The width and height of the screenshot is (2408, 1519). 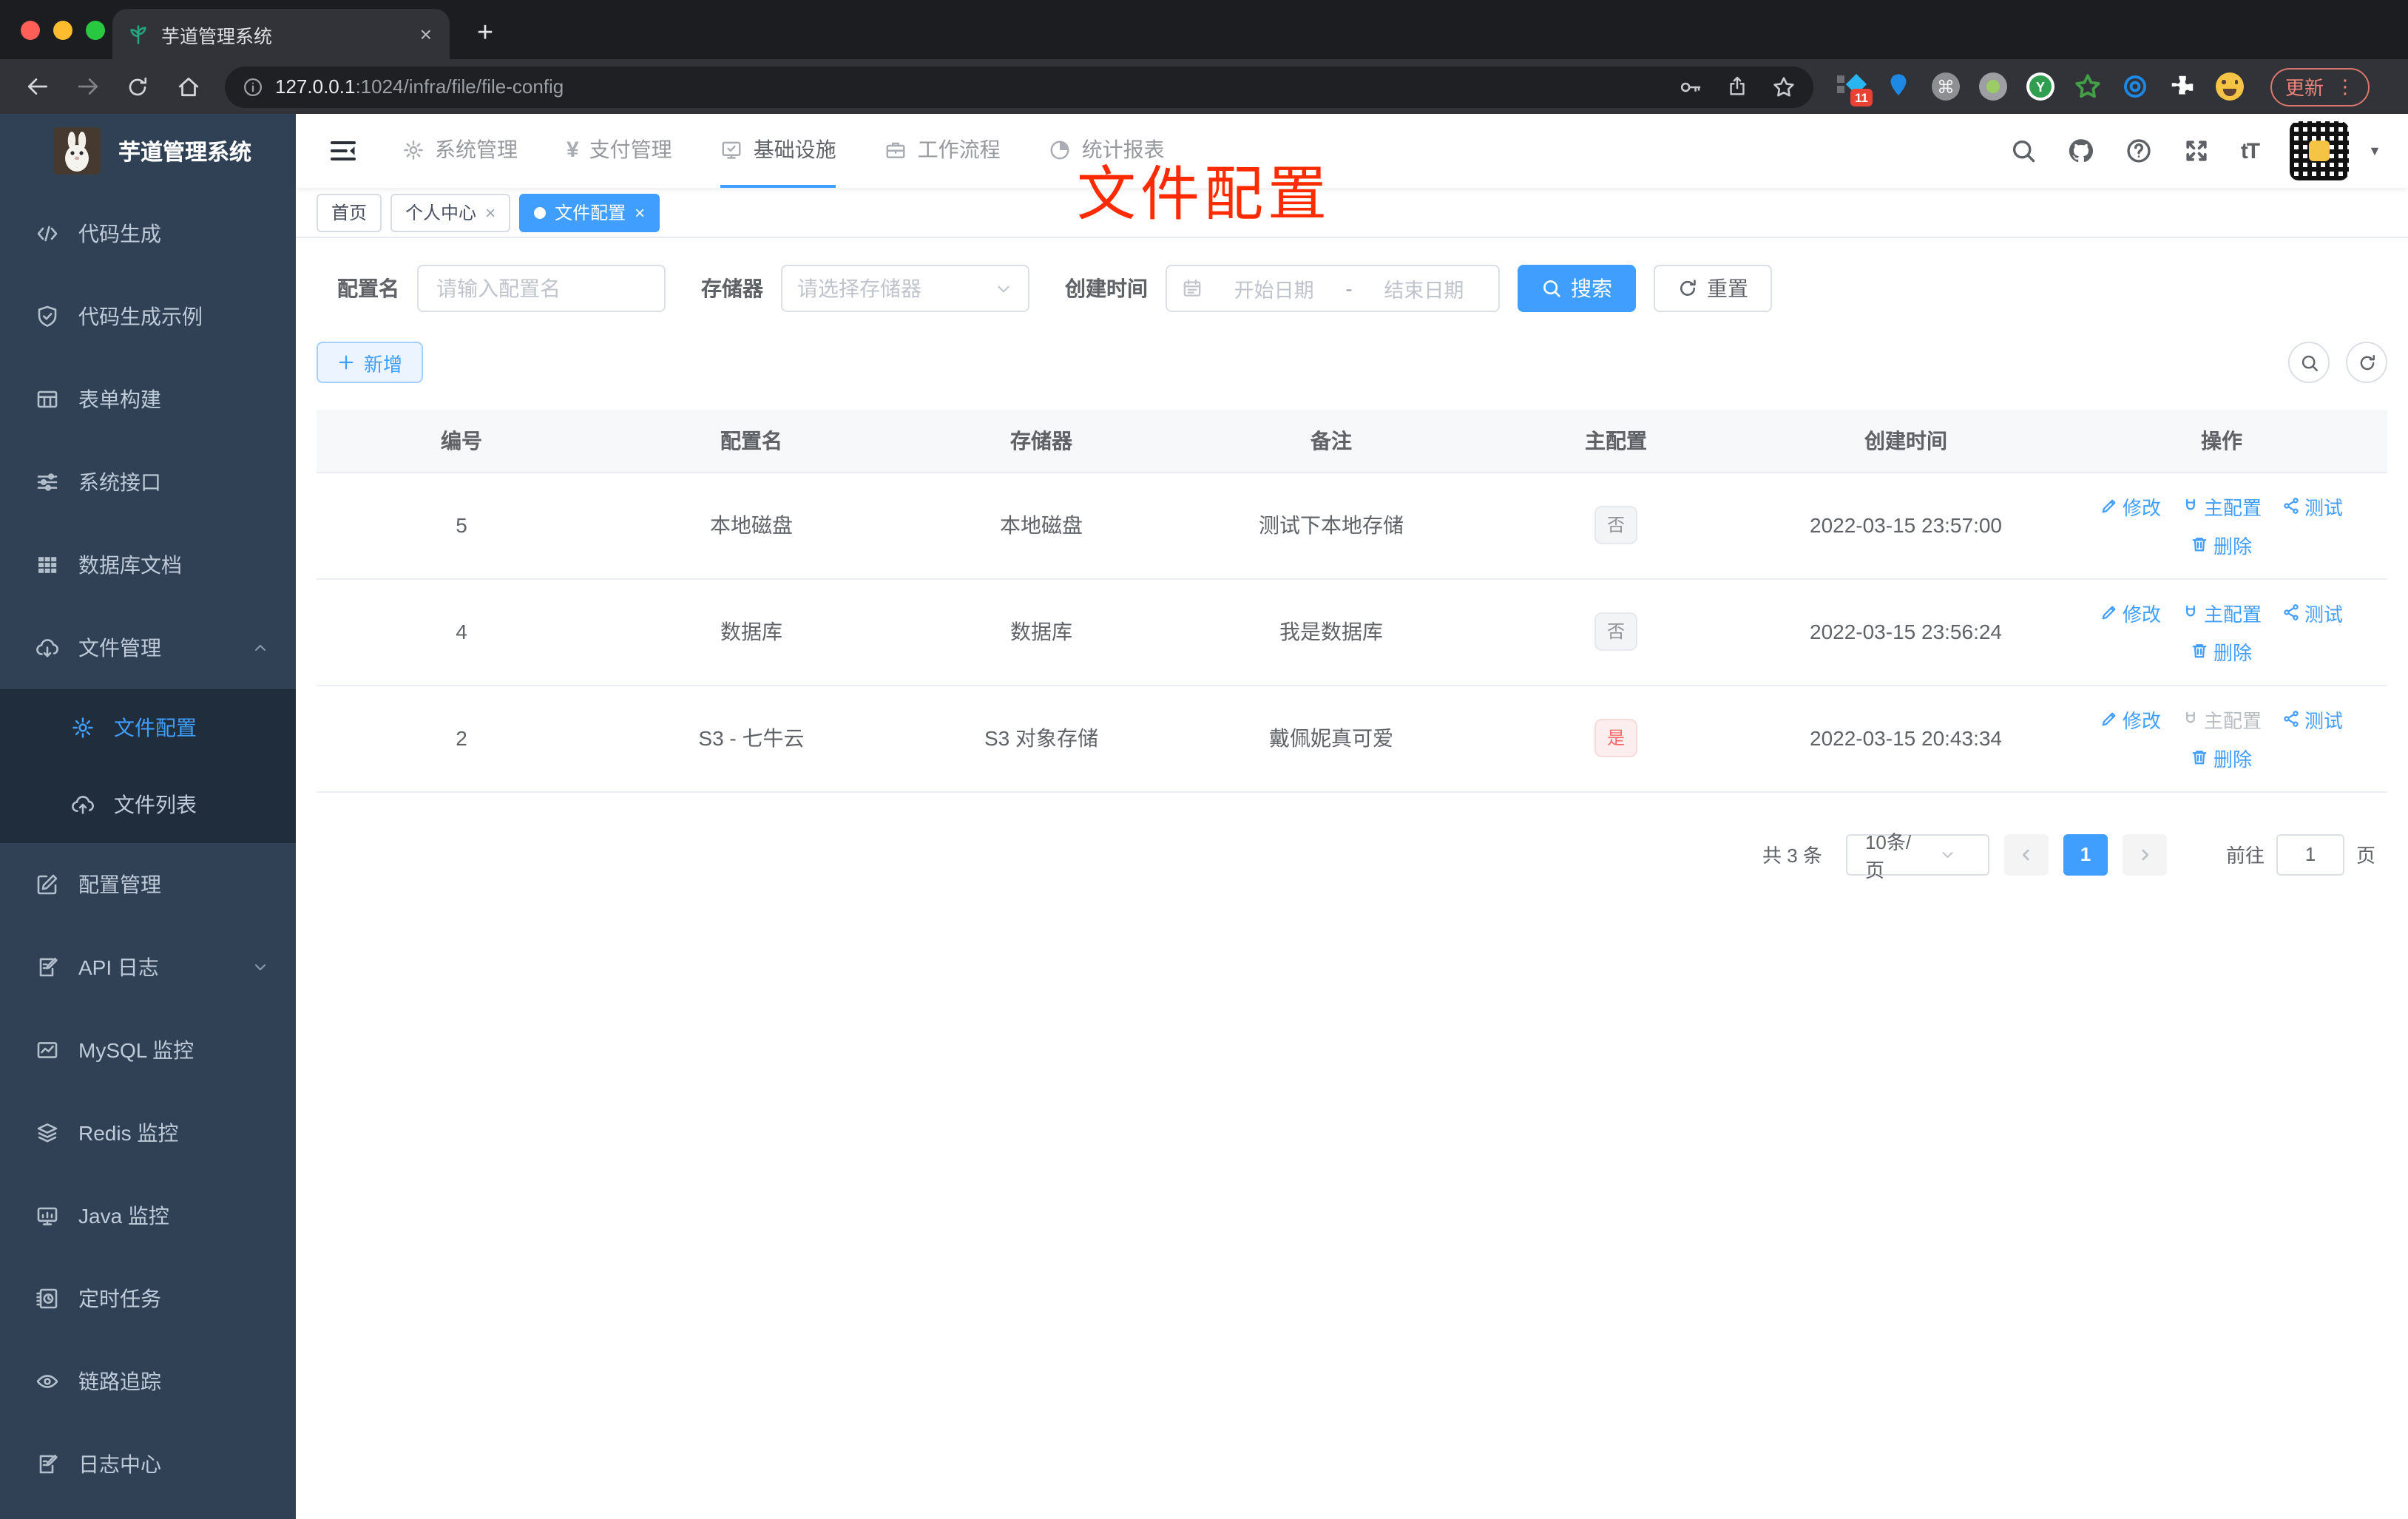 What do you see at coordinates (138, 34) in the screenshot?
I see `favicon-plant-icon` at bounding box center [138, 34].